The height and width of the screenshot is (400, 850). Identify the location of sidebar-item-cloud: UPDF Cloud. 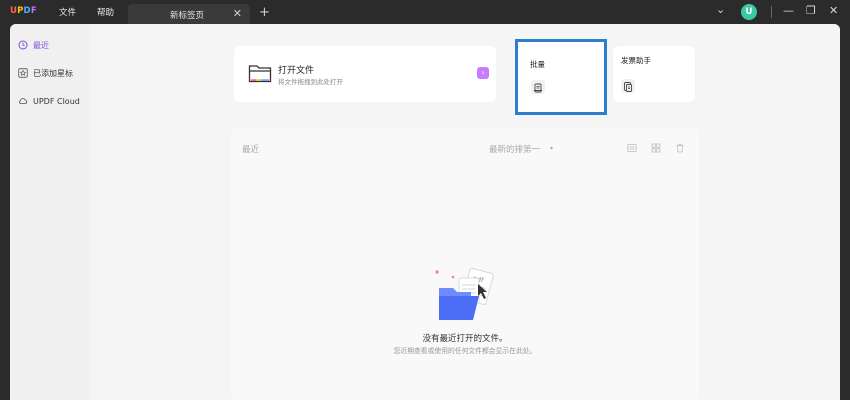
(54, 101).